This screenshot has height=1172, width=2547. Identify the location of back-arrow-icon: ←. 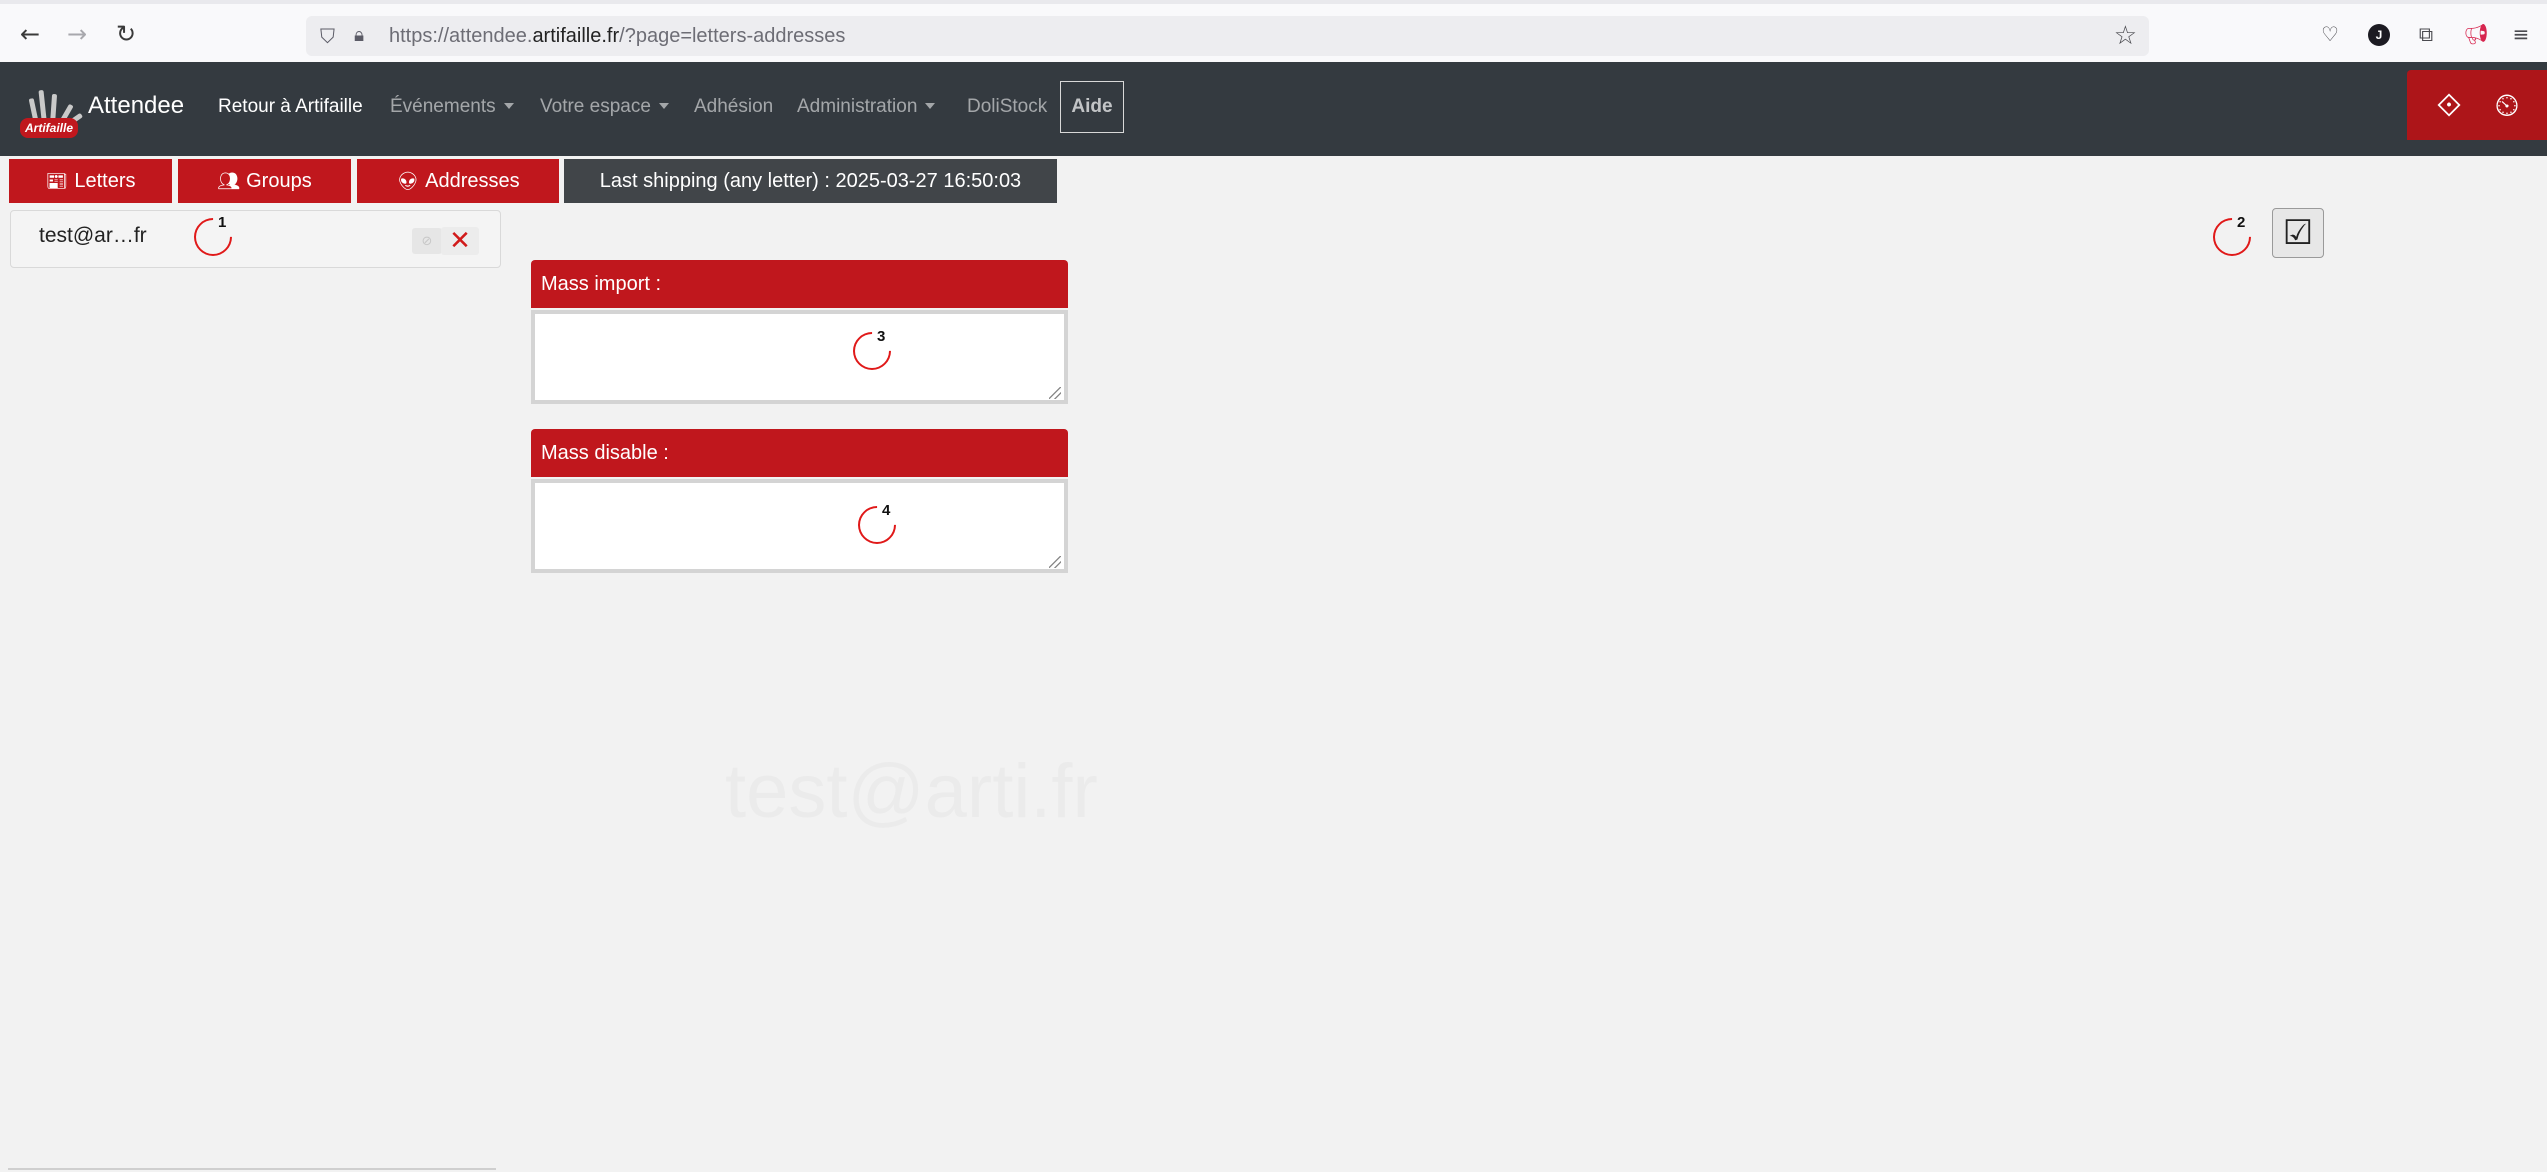
(30, 34).